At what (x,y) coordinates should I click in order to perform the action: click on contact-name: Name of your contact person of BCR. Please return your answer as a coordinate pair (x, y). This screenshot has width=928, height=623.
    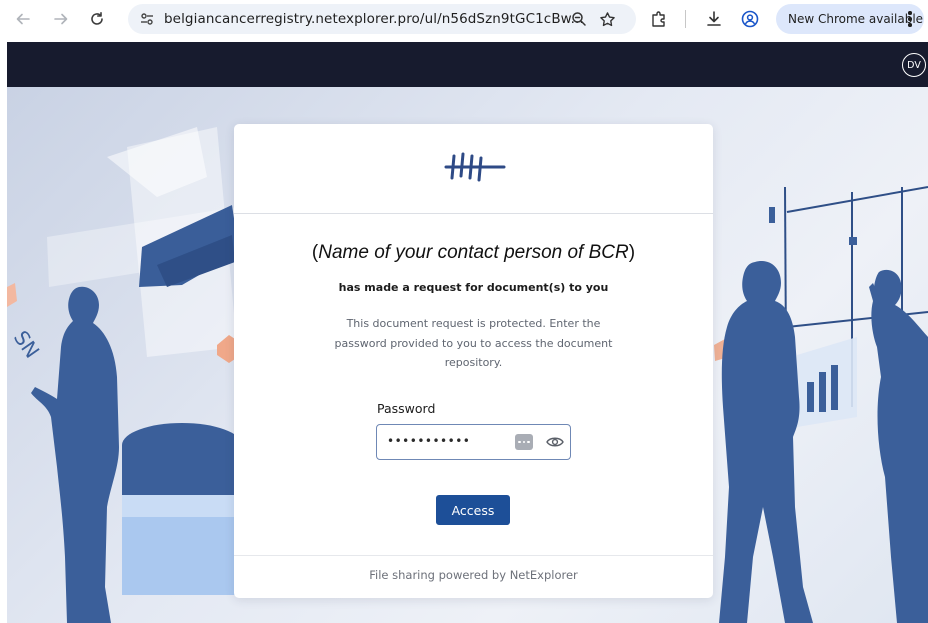
    Looking at the image, I should click on (473, 252).